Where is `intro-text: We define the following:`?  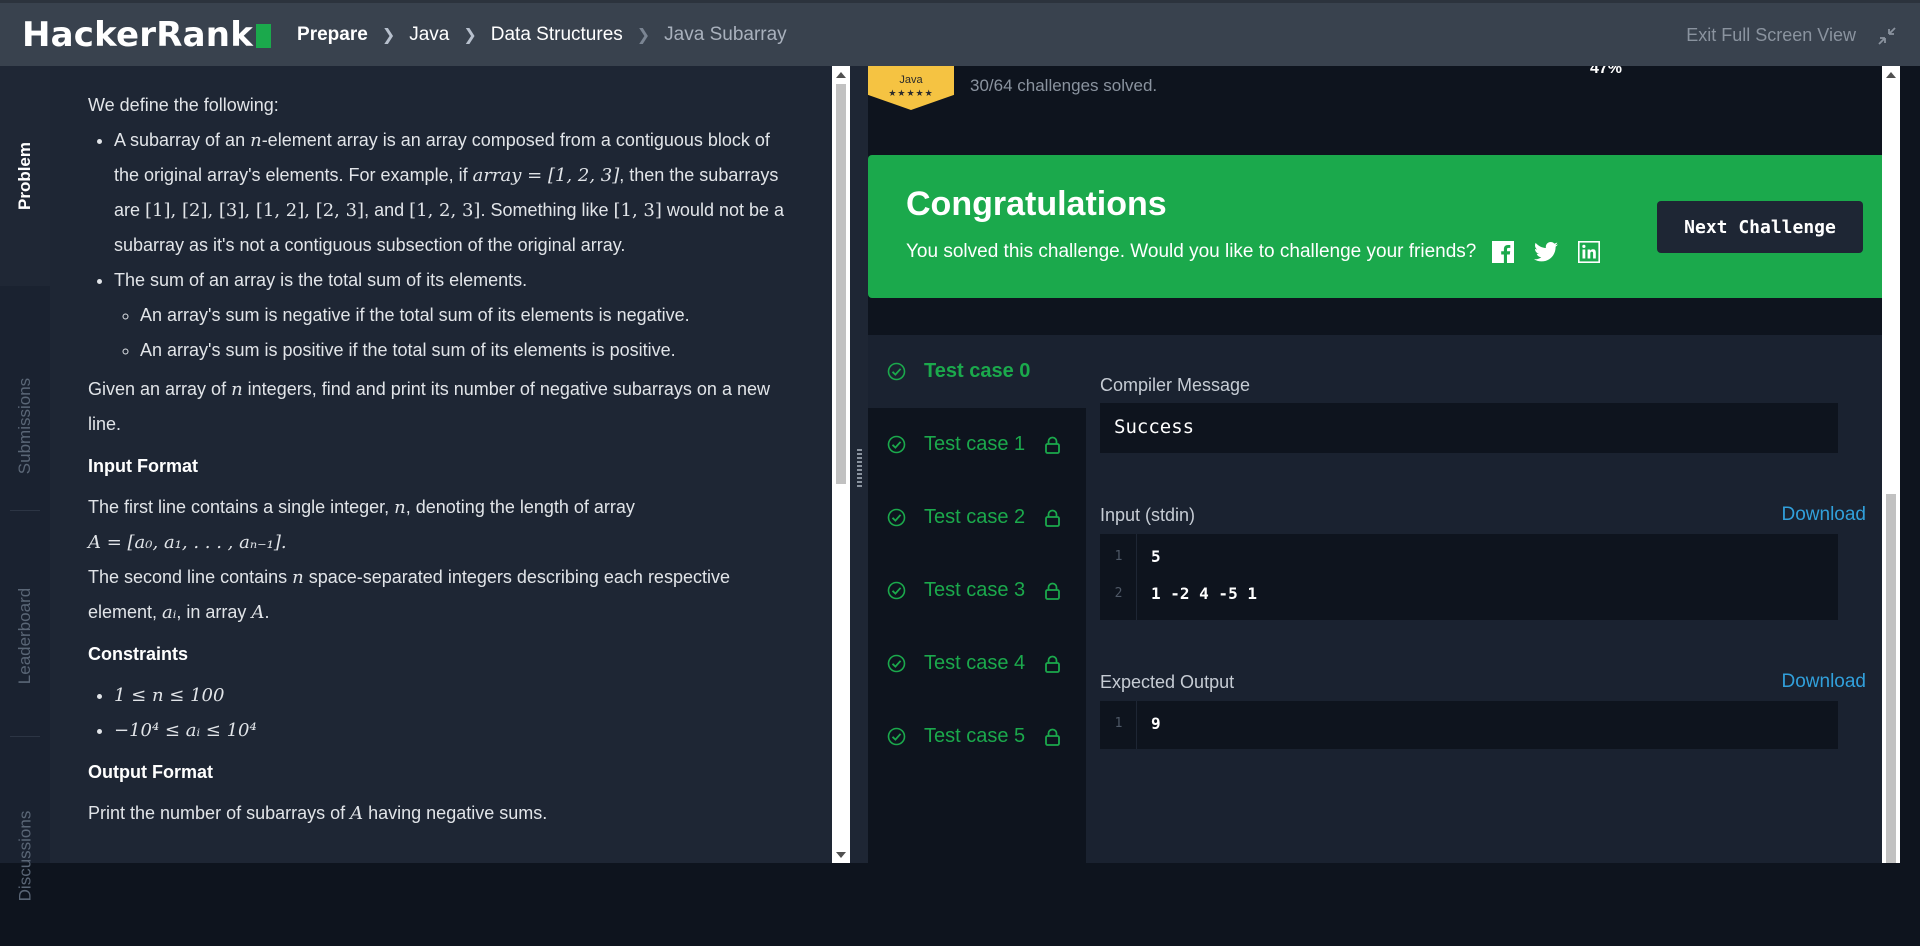
intro-text: We define the following: is located at coordinates (183, 105).